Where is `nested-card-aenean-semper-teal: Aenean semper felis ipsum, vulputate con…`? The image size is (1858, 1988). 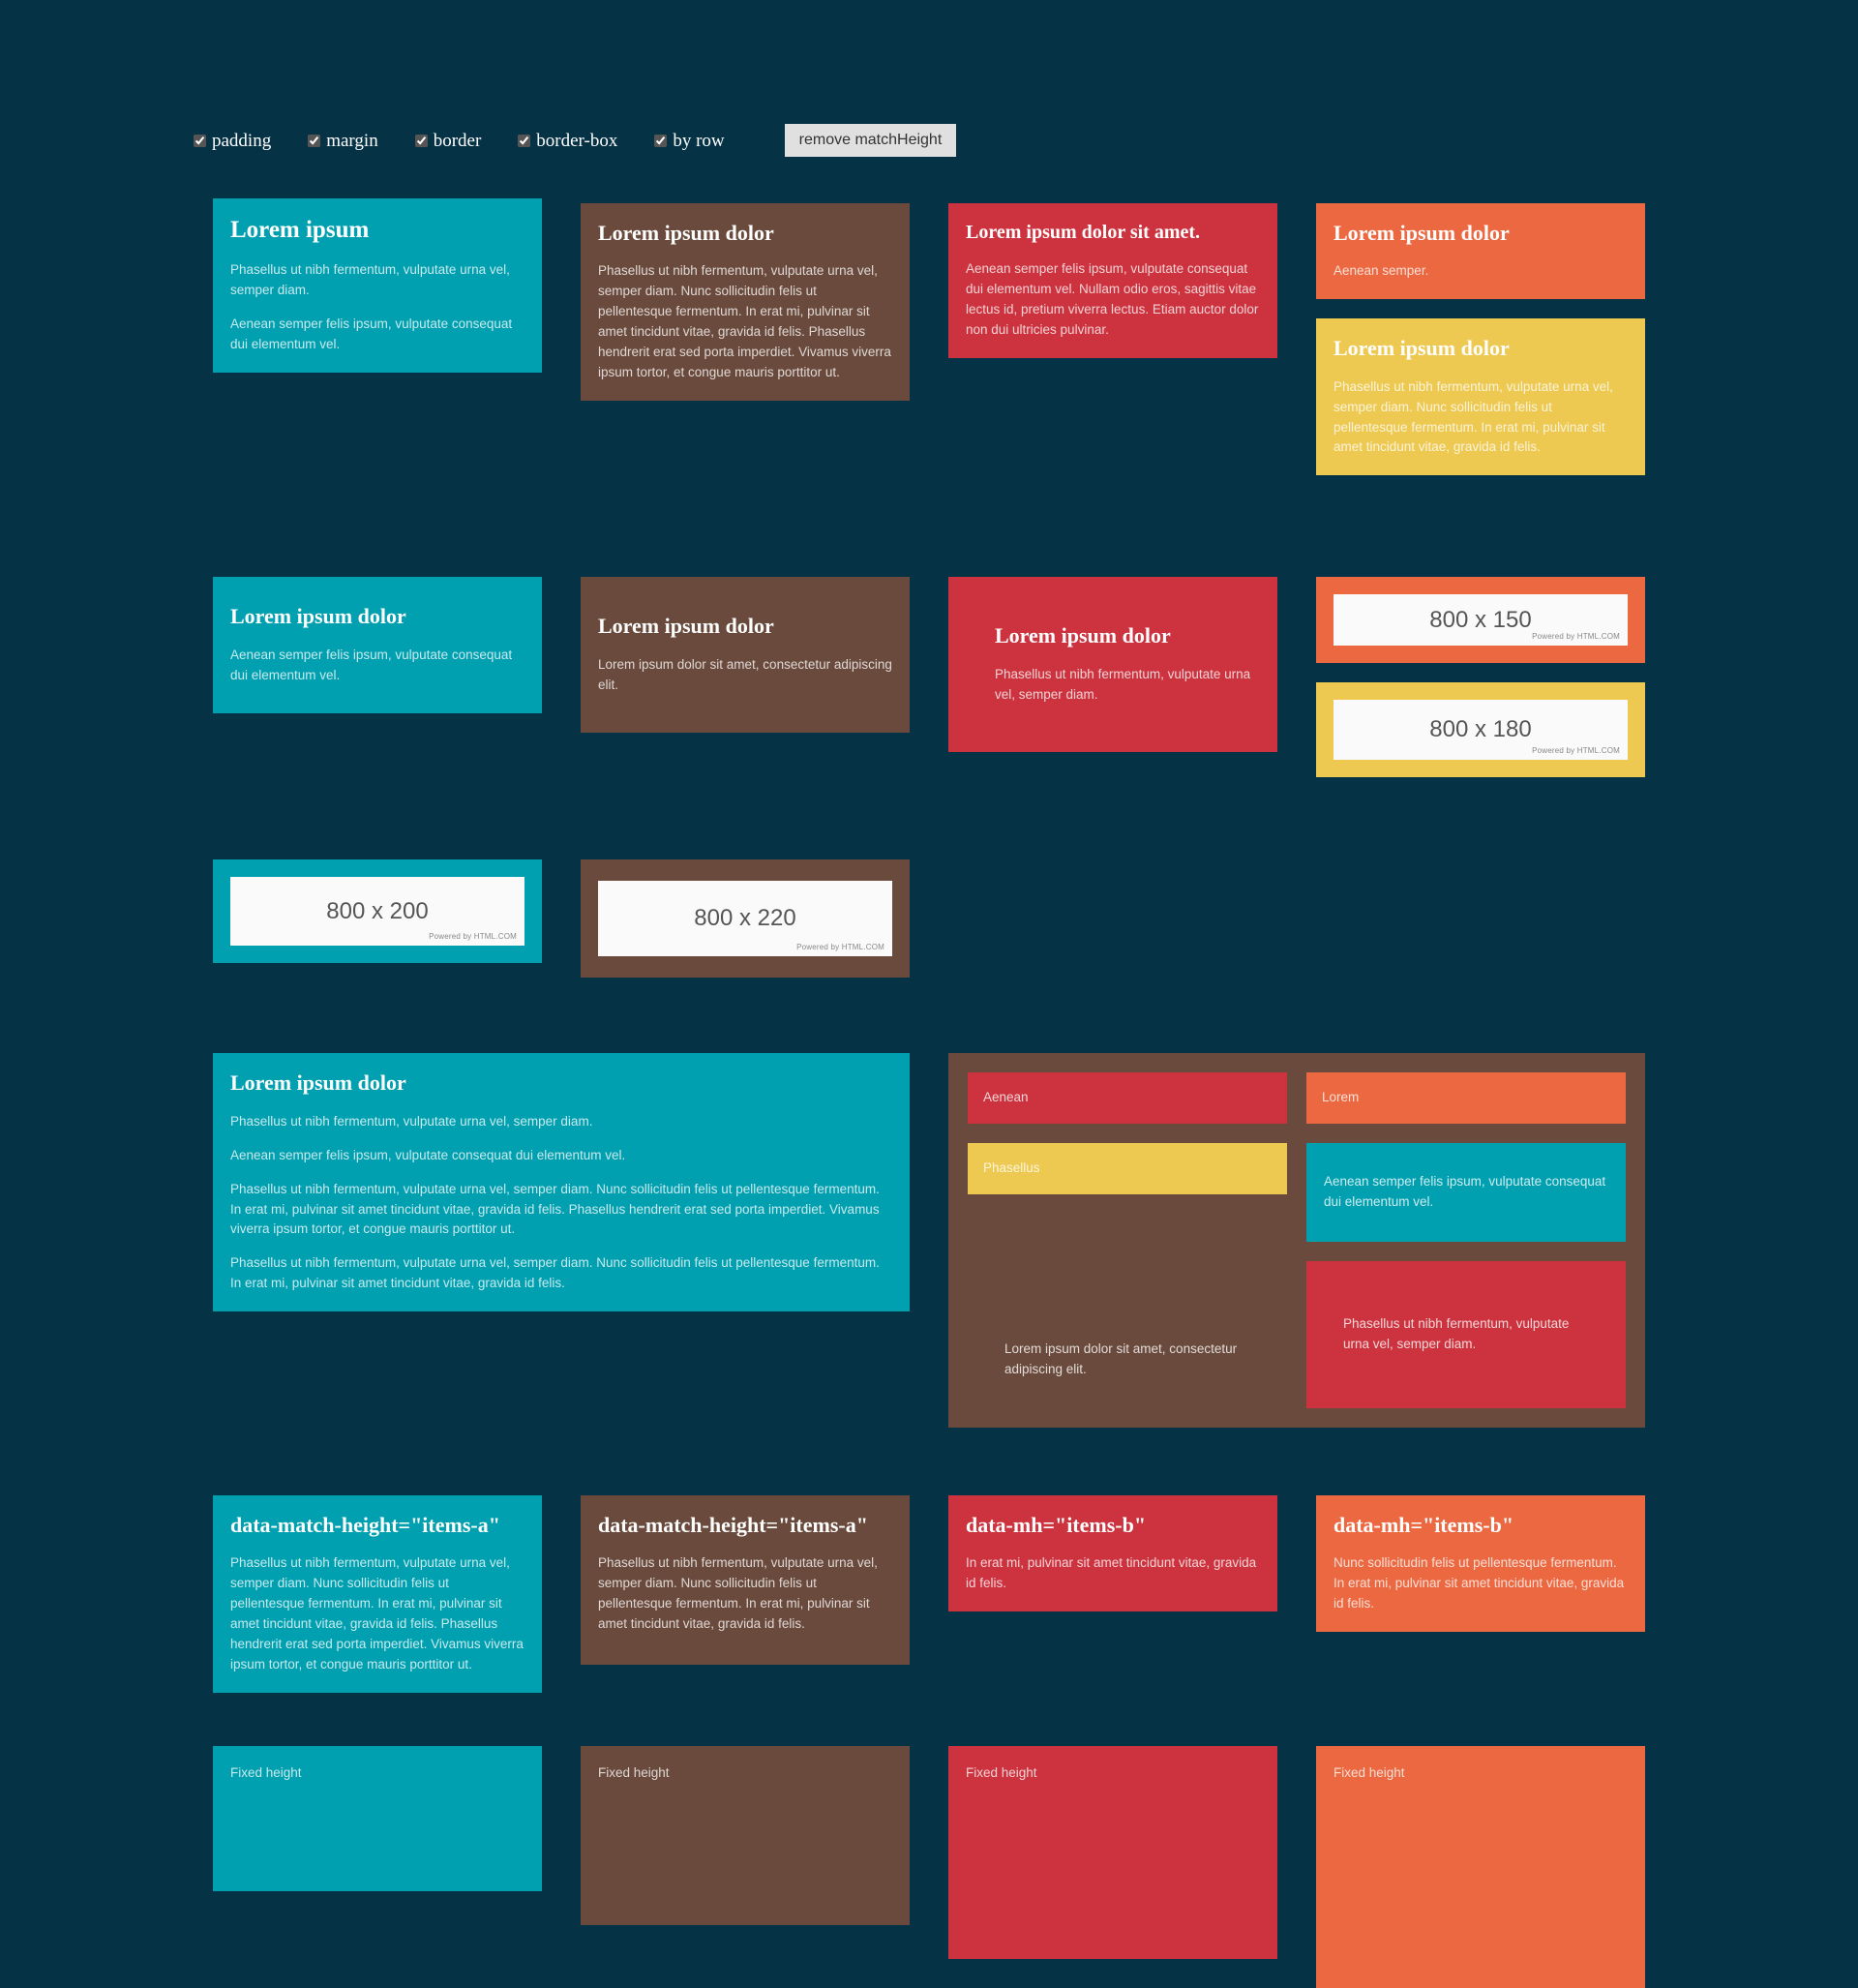 nested-card-aenean-semper-teal: Aenean semper felis ipsum, vulputate con… is located at coordinates (1466, 1193).